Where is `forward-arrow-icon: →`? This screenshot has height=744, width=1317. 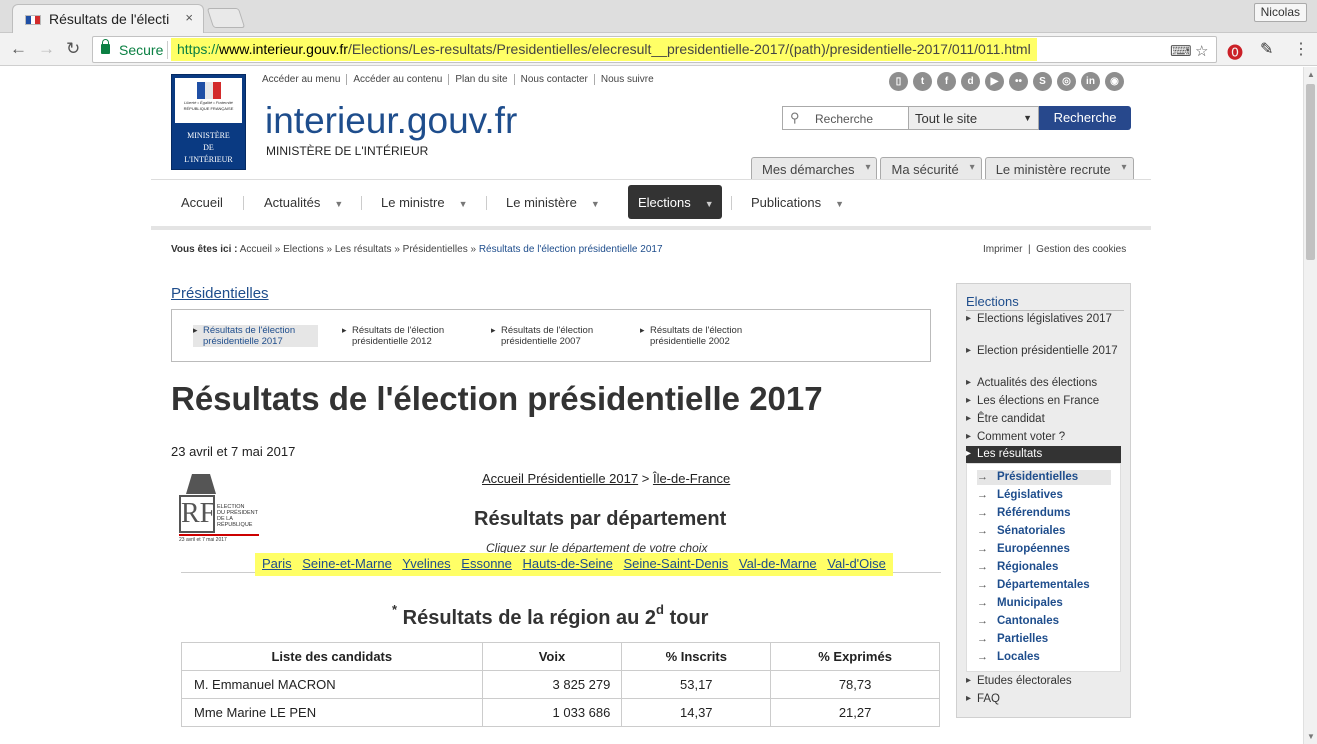
forward-arrow-icon: → is located at coordinates (46, 49).